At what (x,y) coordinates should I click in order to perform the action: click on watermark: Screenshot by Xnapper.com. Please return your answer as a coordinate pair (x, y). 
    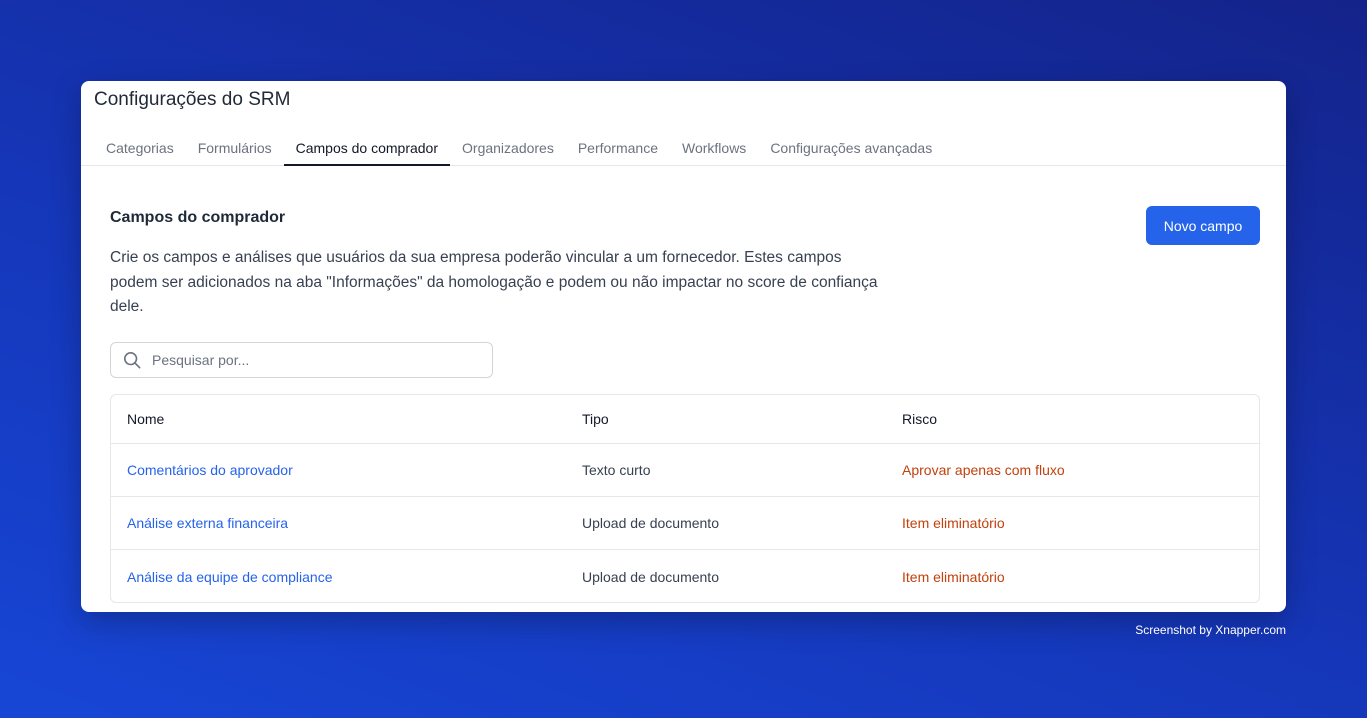
    Looking at the image, I should click on (1210, 630).